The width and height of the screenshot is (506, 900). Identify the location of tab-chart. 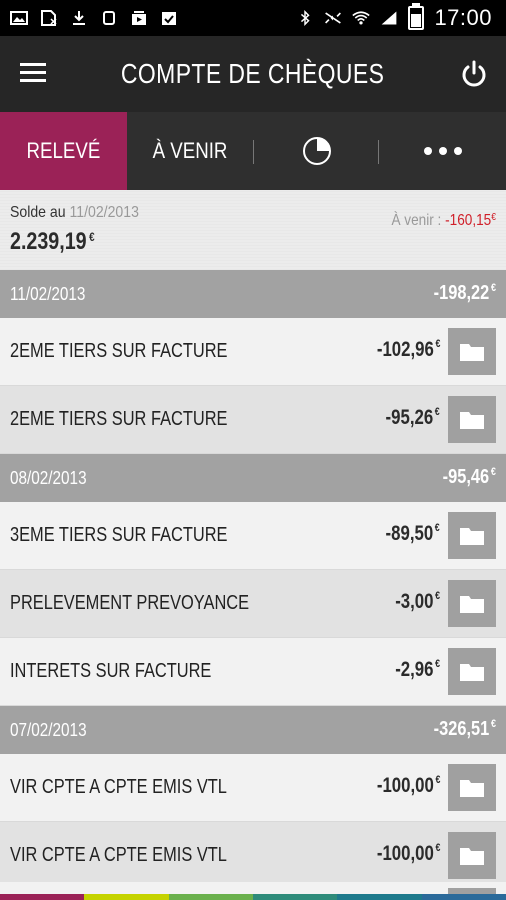
(316, 151).